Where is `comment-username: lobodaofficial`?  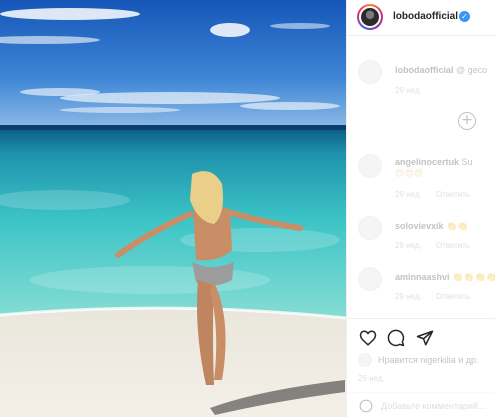
comment-username: lobodaofficial is located at coordinates (424, 70).